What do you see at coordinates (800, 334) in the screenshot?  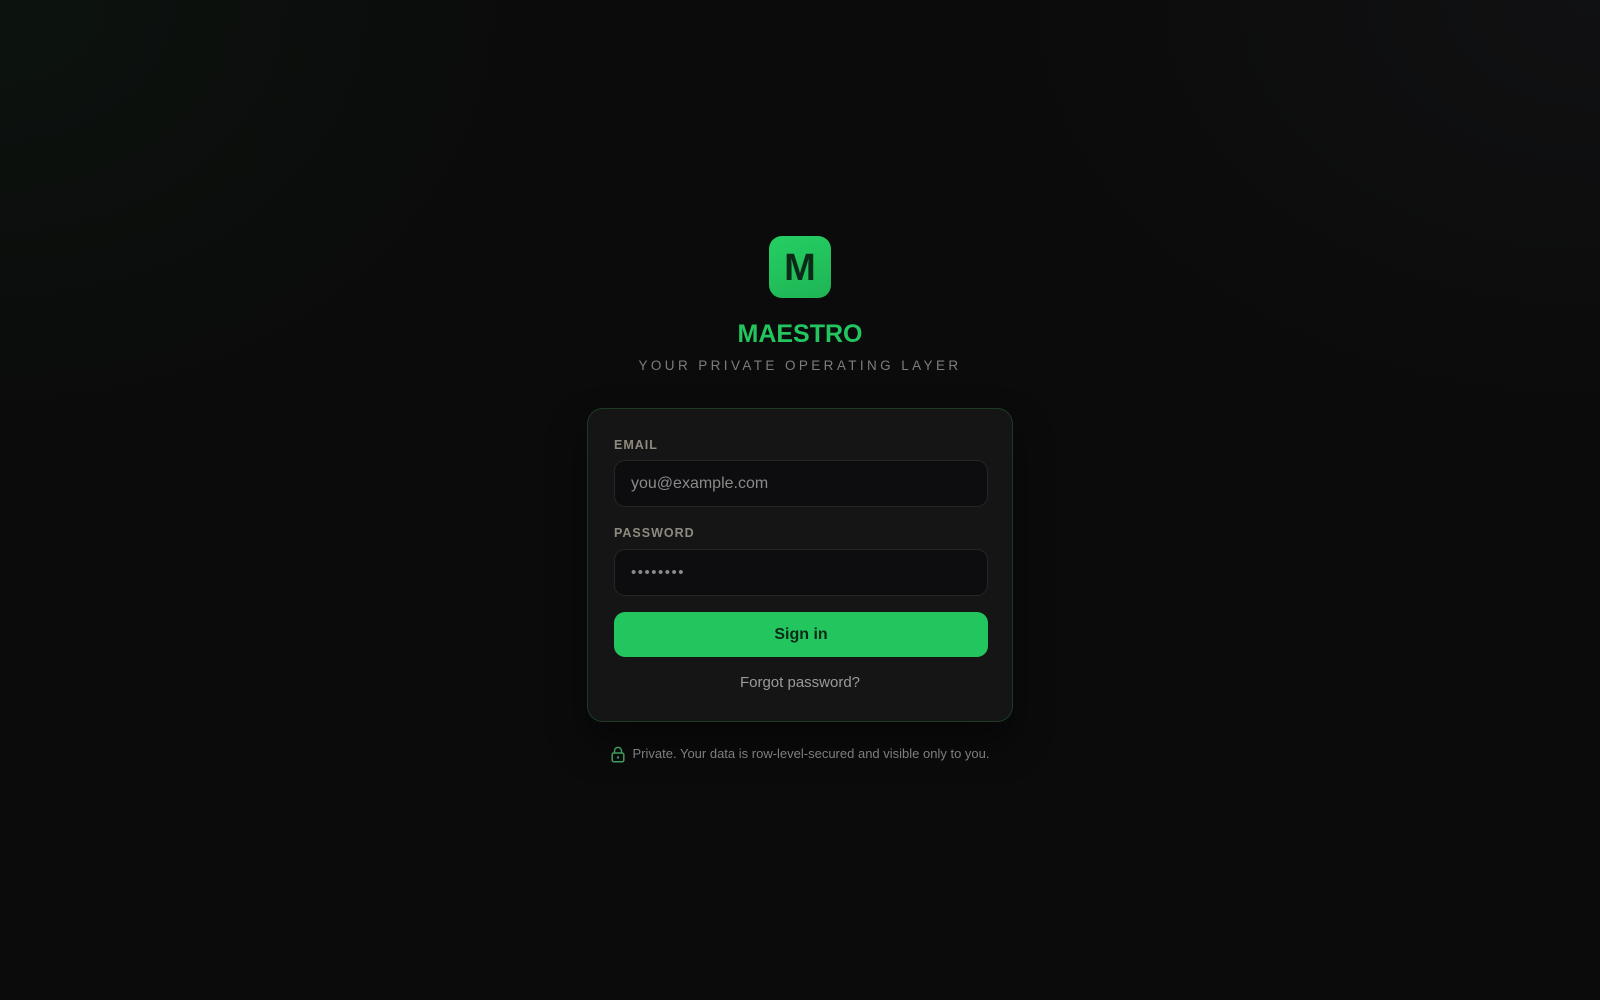 I see `app-name: MAESTRO` at bounding box center [800, 334].